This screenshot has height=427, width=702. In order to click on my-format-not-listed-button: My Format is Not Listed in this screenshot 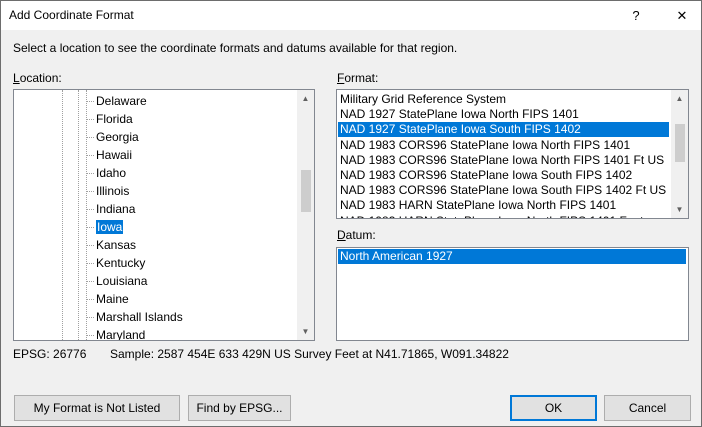, I will do `click(97, 408)`.